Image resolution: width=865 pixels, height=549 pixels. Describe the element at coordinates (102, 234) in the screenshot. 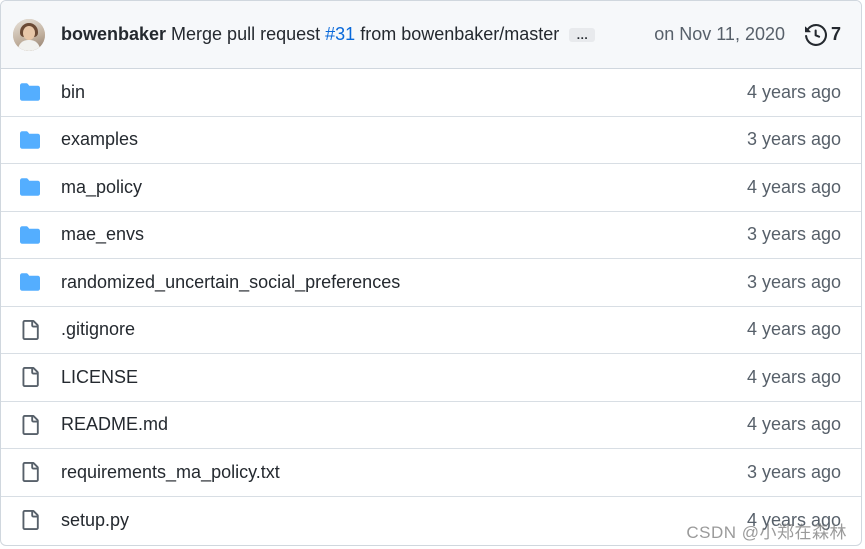

I see `file-name-link: mae_envs` at that location.